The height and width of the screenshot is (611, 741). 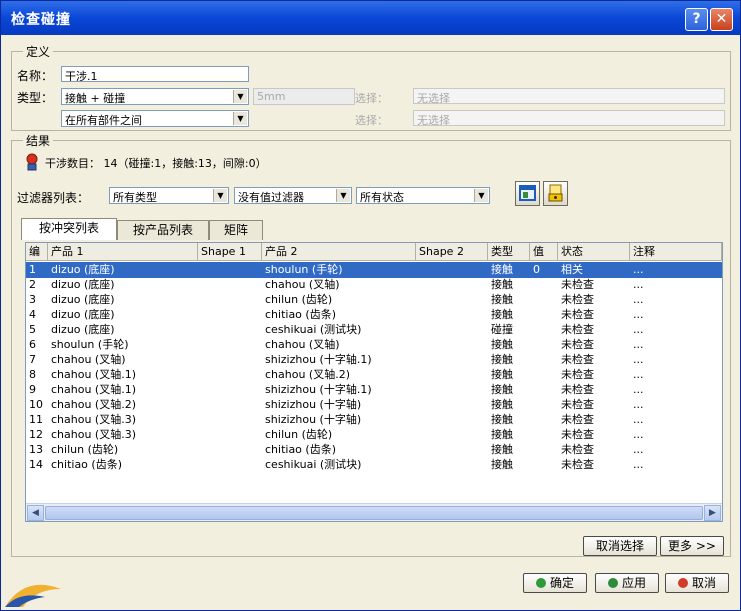 I want to click on scroll-thumb, so click(x=374, y=513).